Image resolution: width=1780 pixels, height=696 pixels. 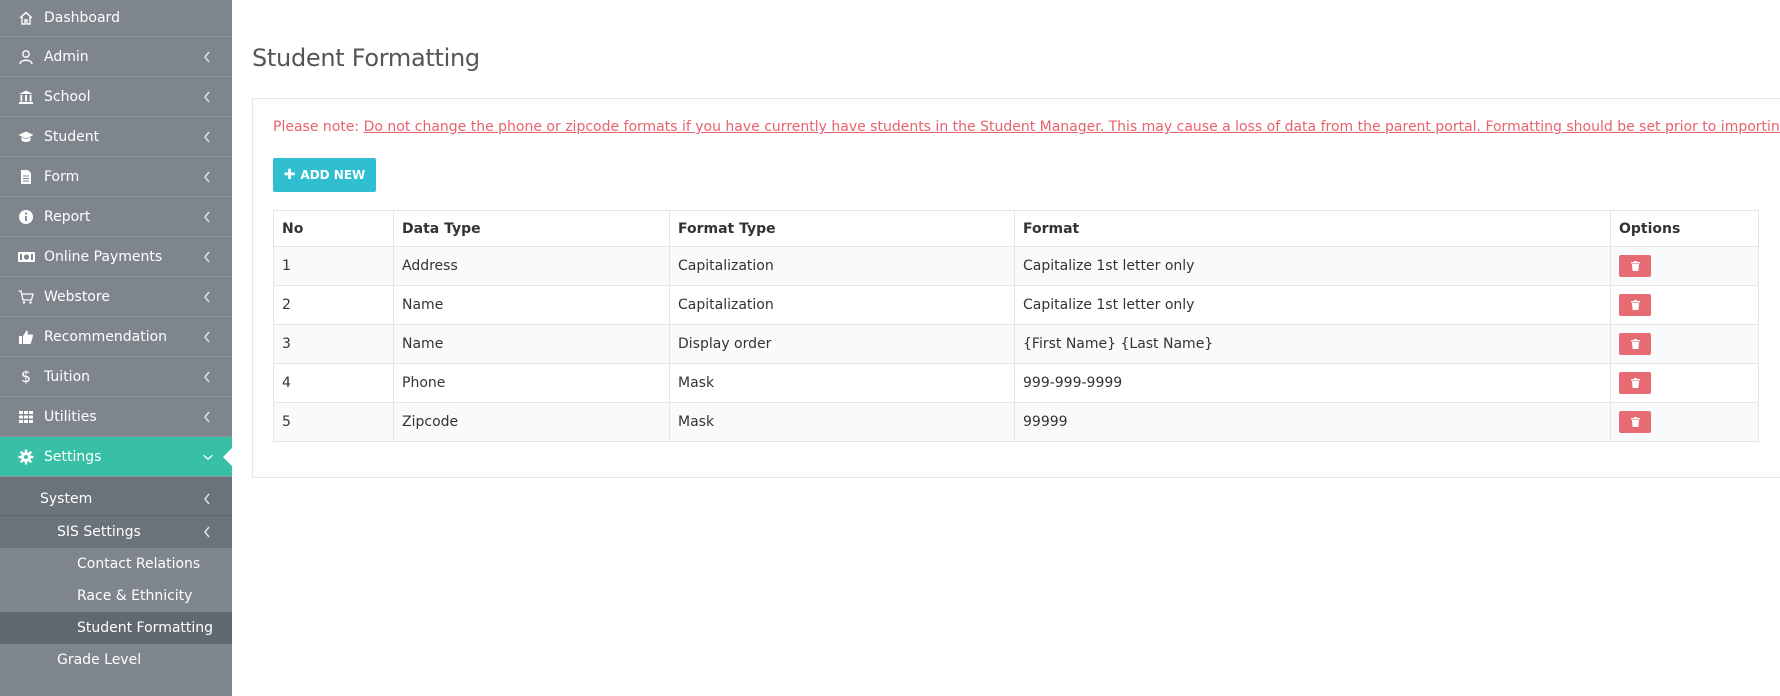 I want to click on cell-data-type: Phone, so click(x=531, y=383).